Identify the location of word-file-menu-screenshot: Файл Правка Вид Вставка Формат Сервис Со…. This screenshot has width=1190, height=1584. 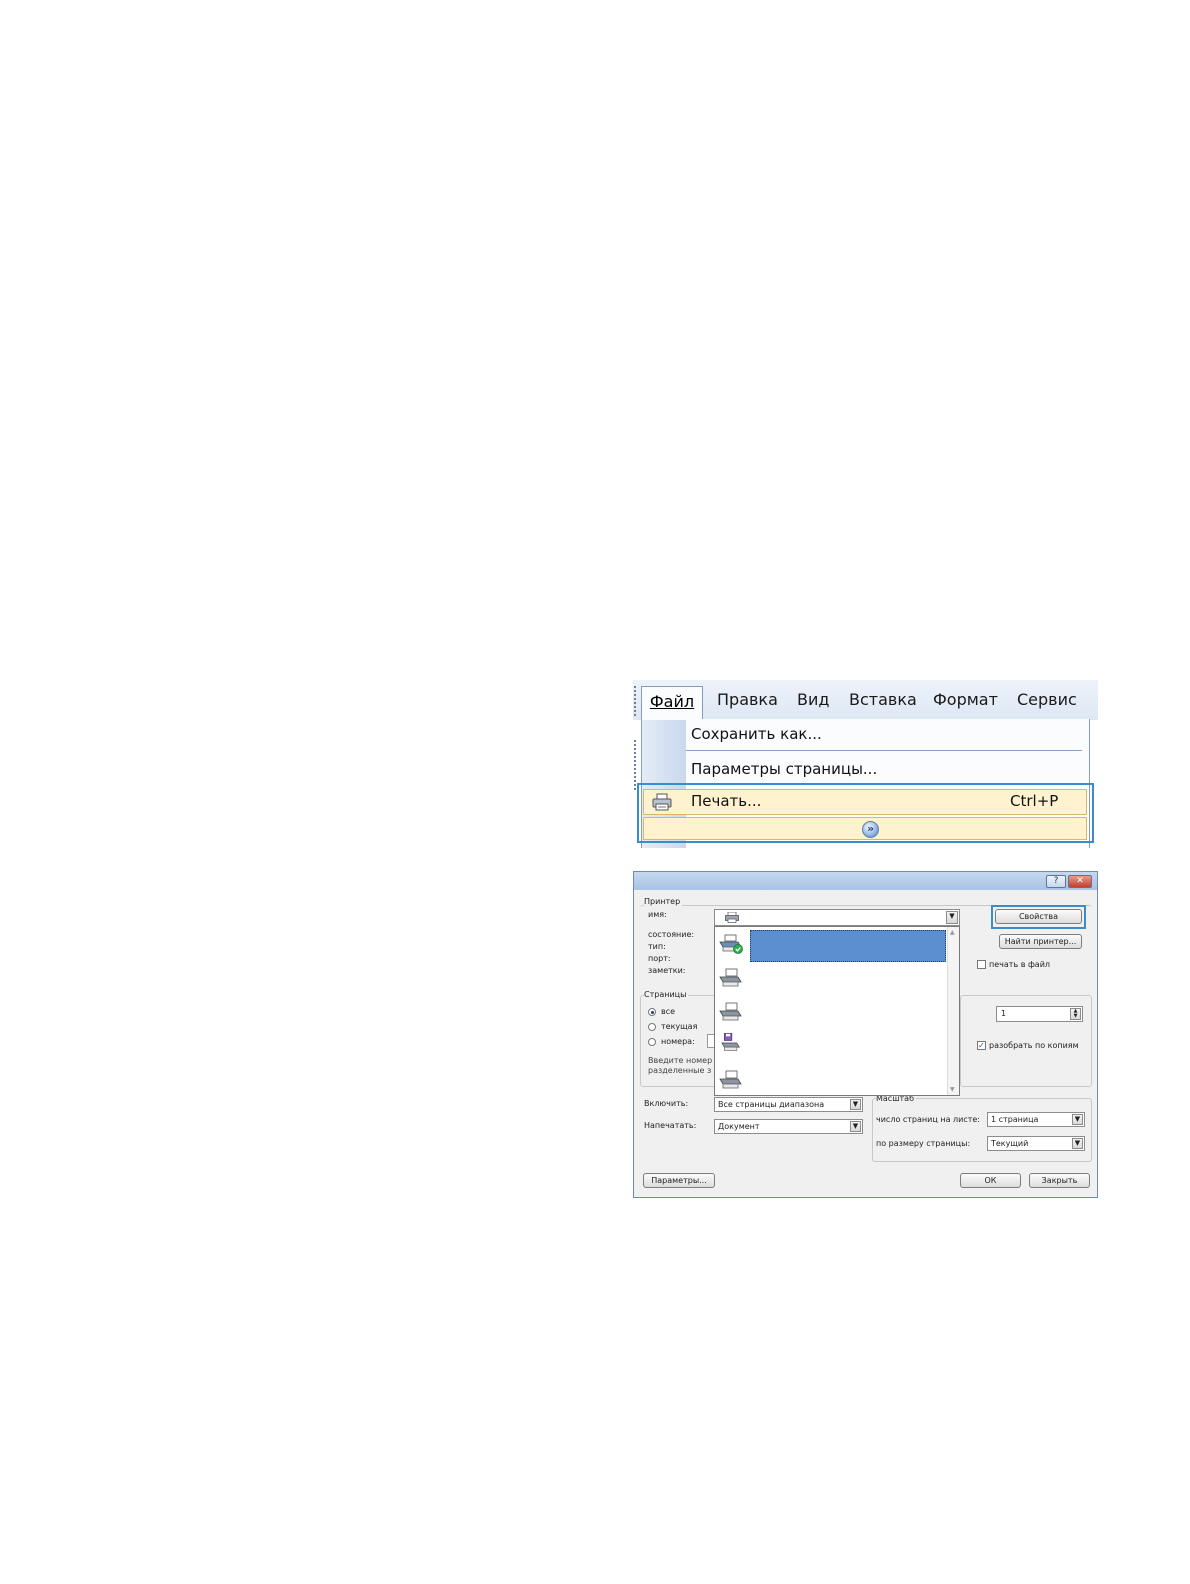
(865, 764).